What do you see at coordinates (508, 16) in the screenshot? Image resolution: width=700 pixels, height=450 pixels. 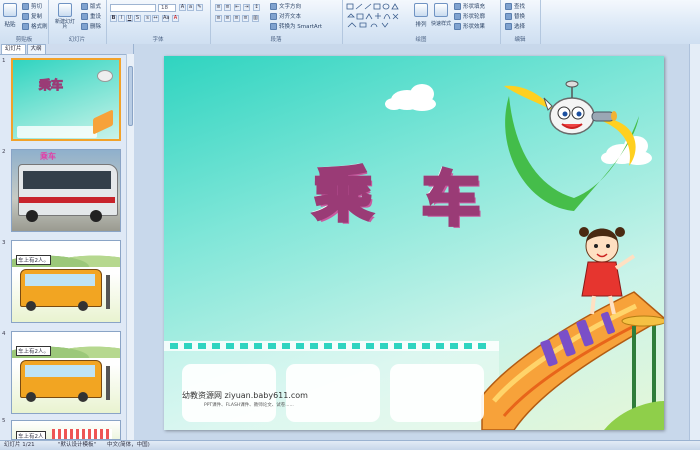 I see `replace-icon` at bounding box center [508, 16].